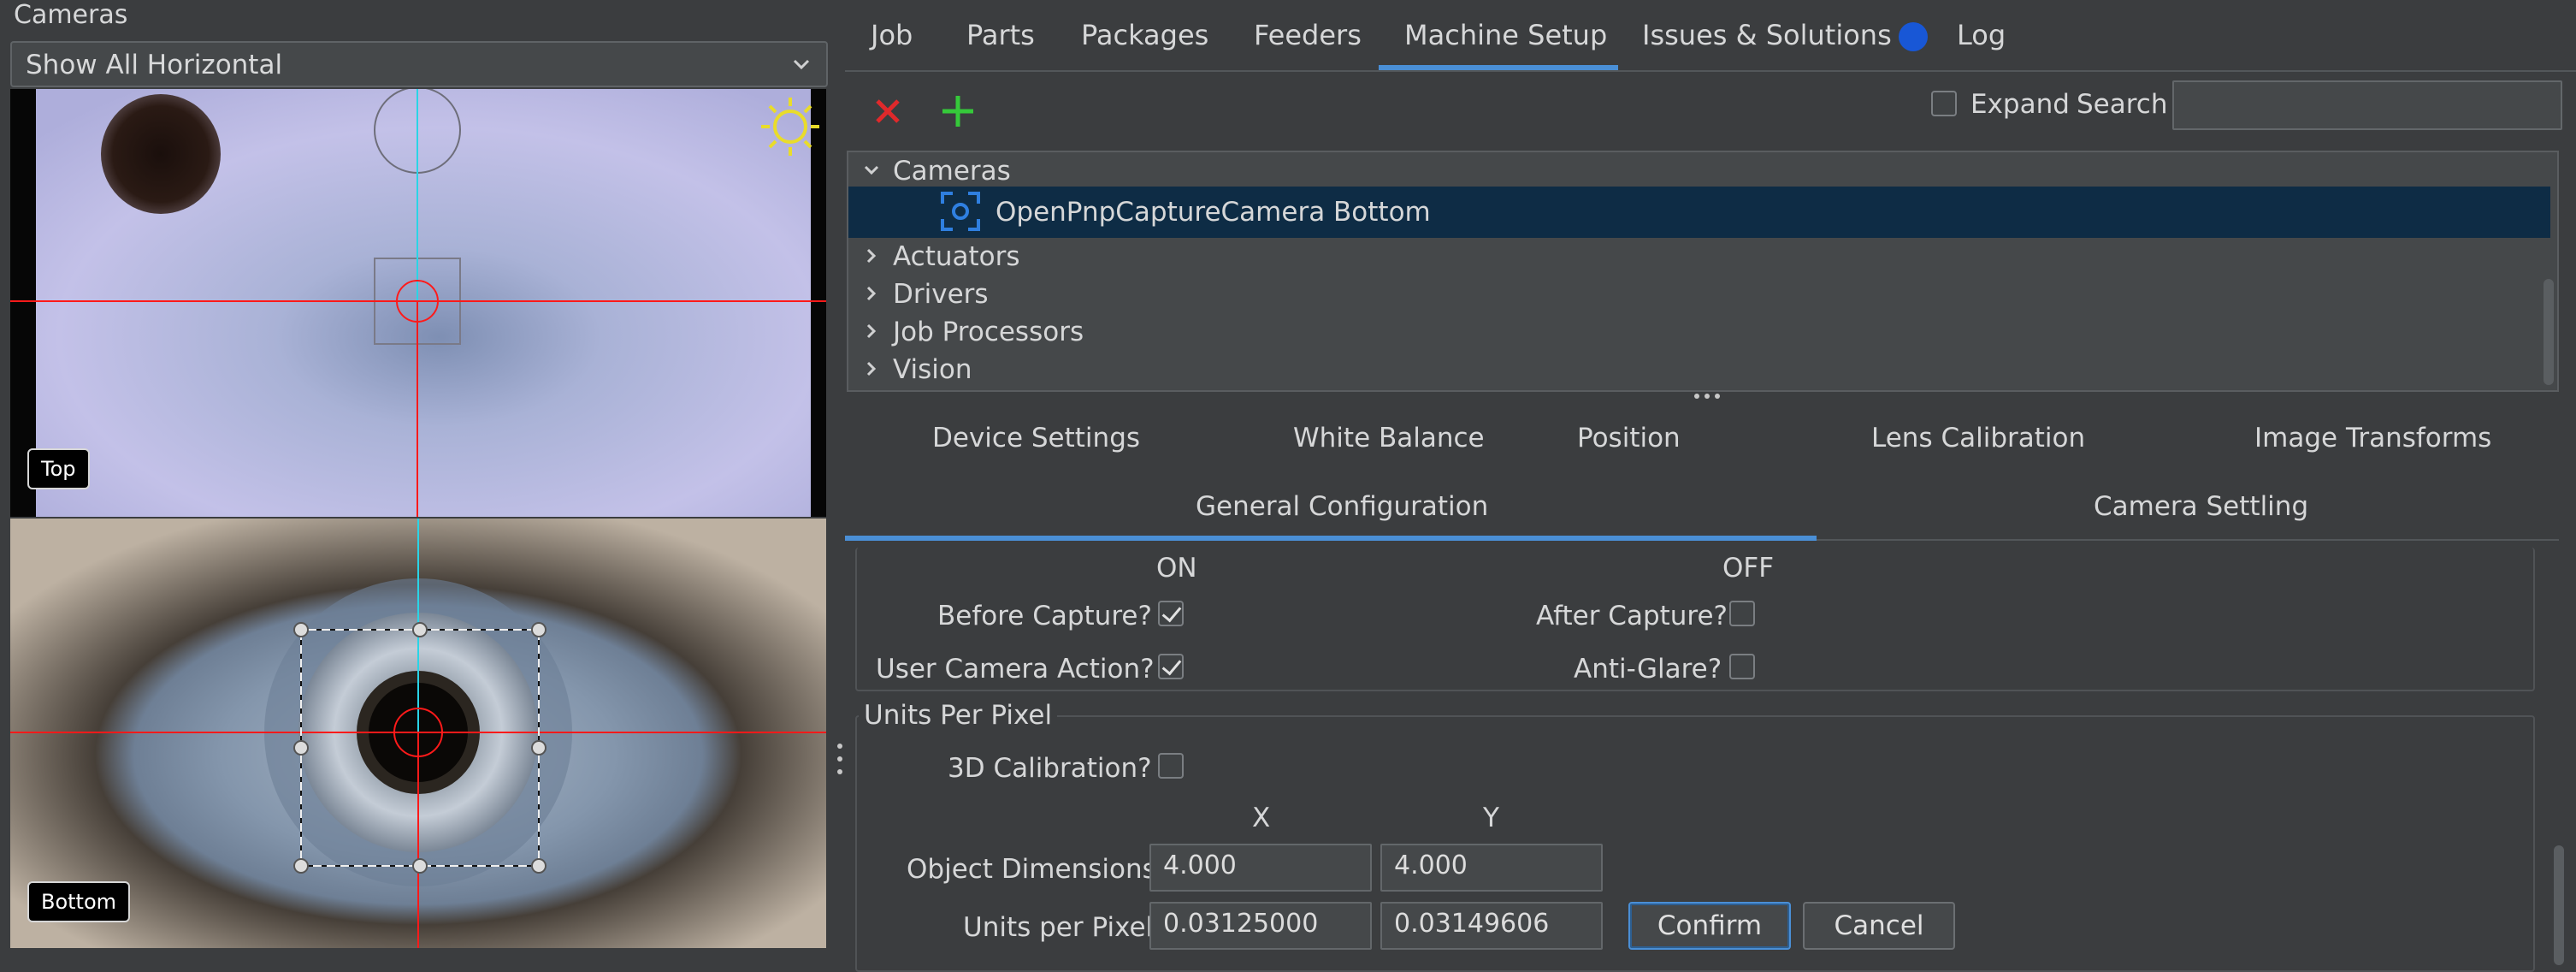  What do you see at coordinates (2020, 104) in the screenshot?
I see `expand-label: Expand` at bounding box center [2020, 104].